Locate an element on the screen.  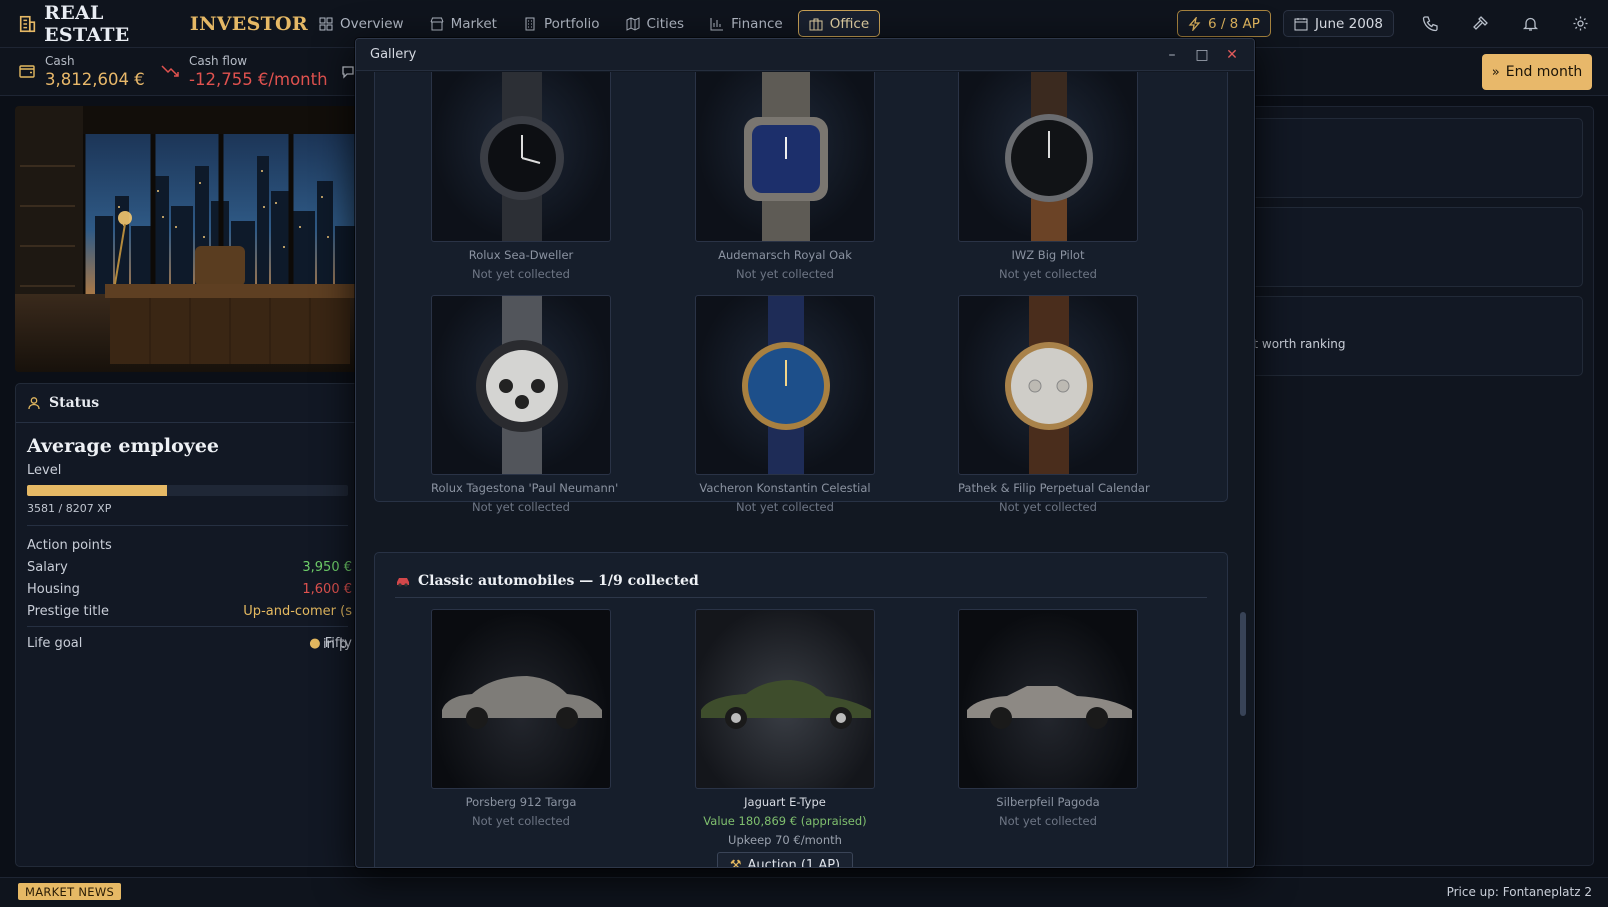
maximize-icon: □ is located at coordinates (1202, 55).